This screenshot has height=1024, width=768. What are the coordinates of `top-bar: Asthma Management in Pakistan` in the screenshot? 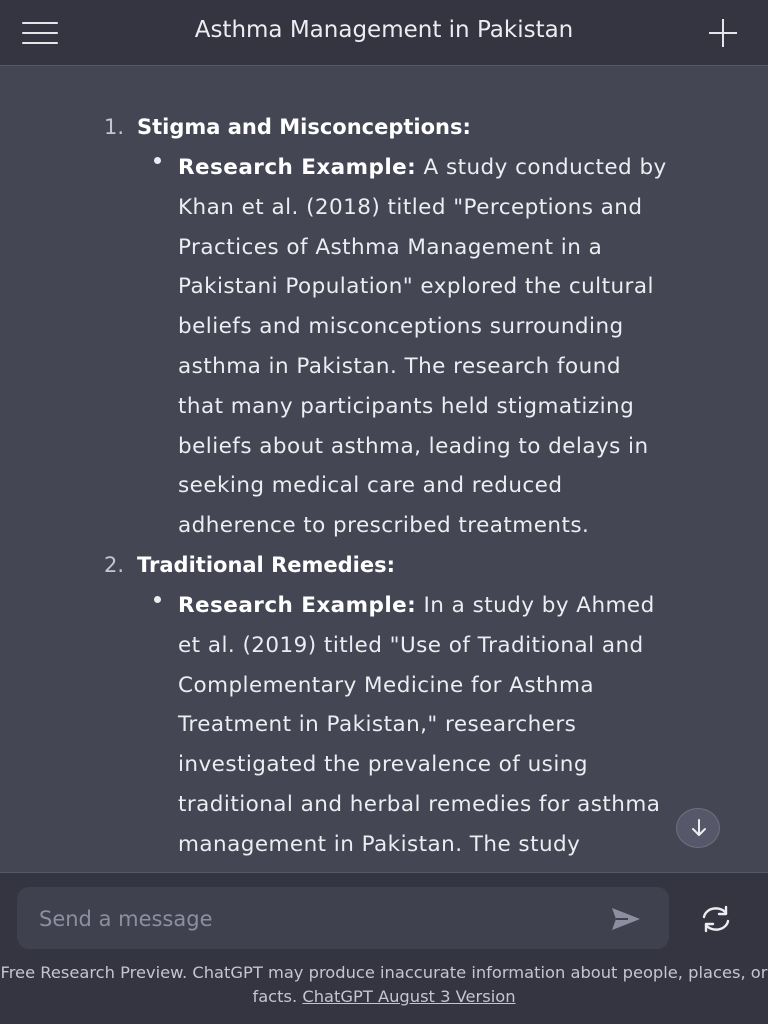 It's located at (384, 33).